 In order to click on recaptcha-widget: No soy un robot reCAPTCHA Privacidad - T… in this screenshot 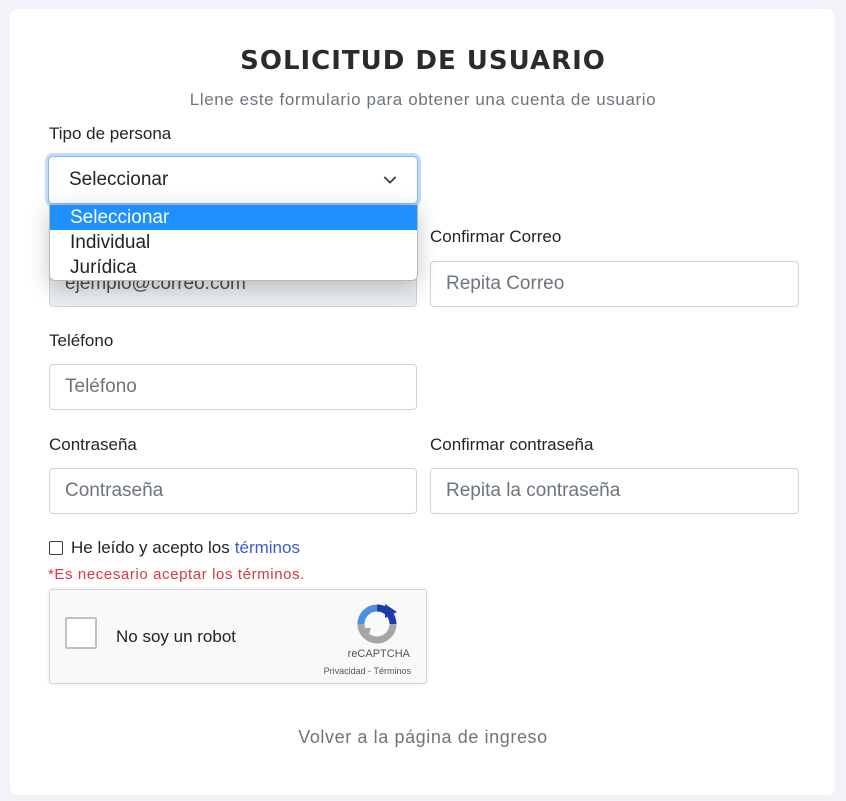, I will do `click(238, 636)`.